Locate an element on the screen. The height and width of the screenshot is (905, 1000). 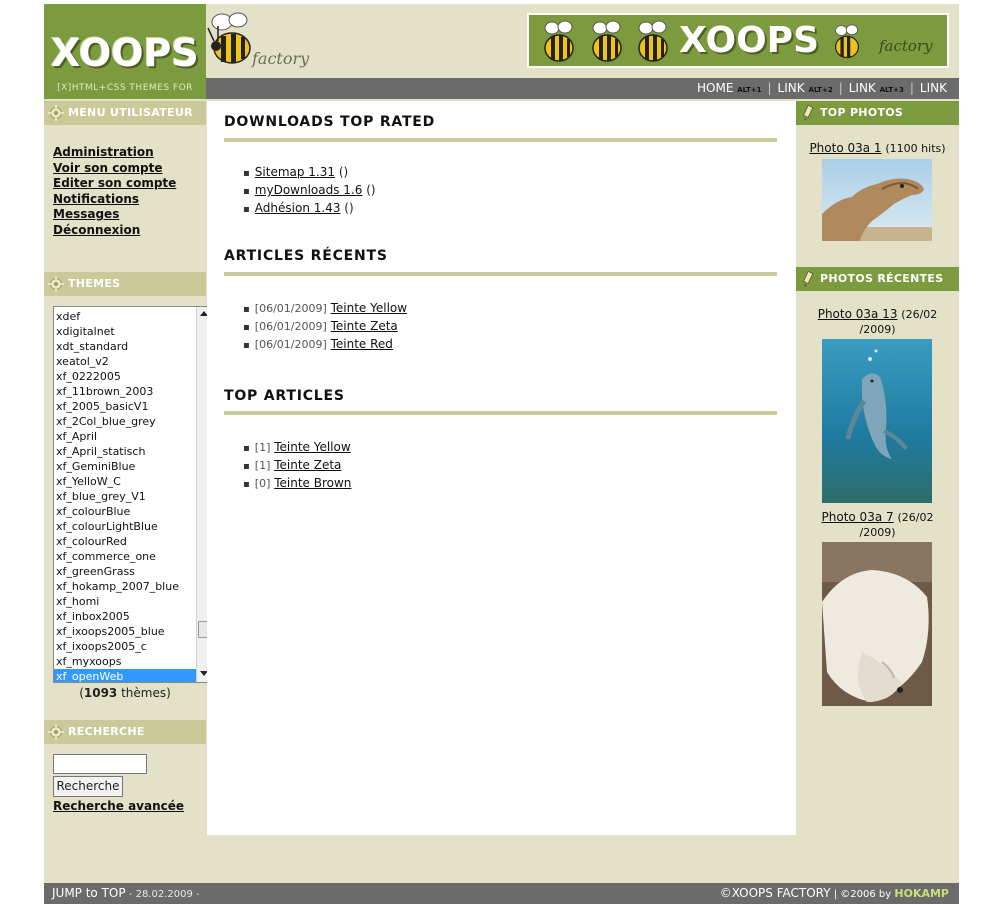
block-title: TOP PHOTOS is located at coordinates (862, 112).